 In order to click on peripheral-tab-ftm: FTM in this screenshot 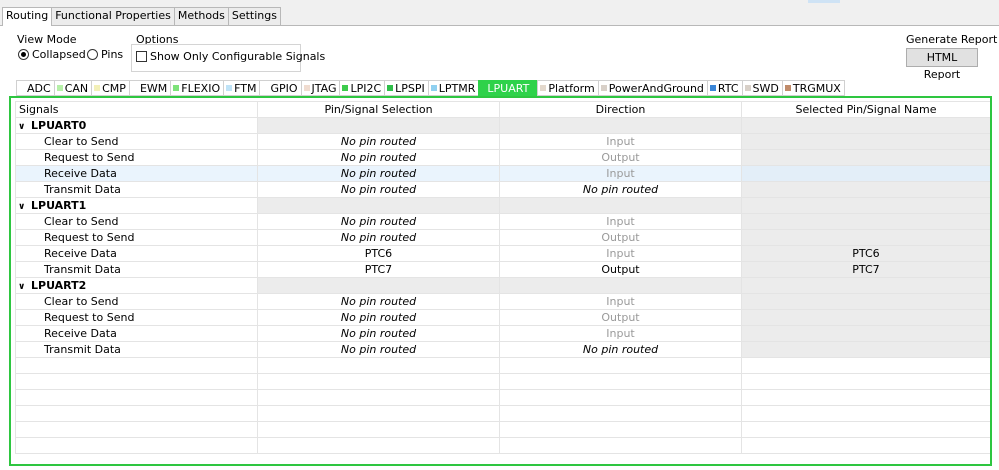, I will do `click(242, 88)`.